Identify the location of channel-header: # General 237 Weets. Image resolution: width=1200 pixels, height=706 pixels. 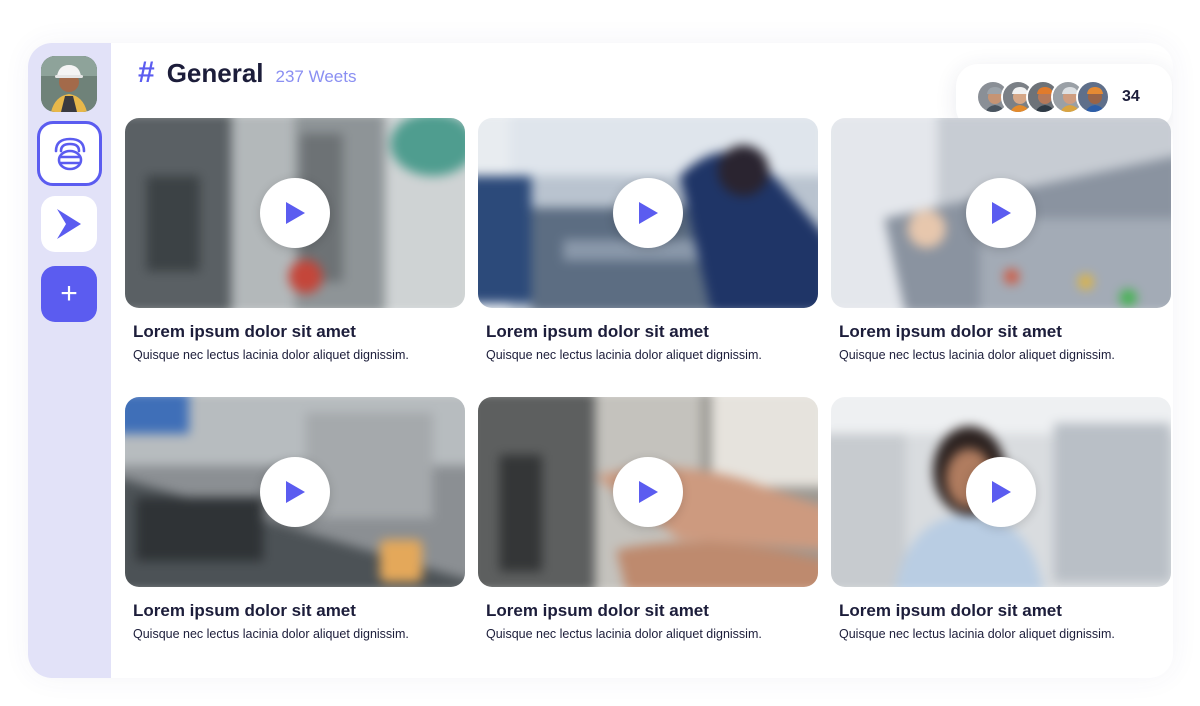
(247, 74).